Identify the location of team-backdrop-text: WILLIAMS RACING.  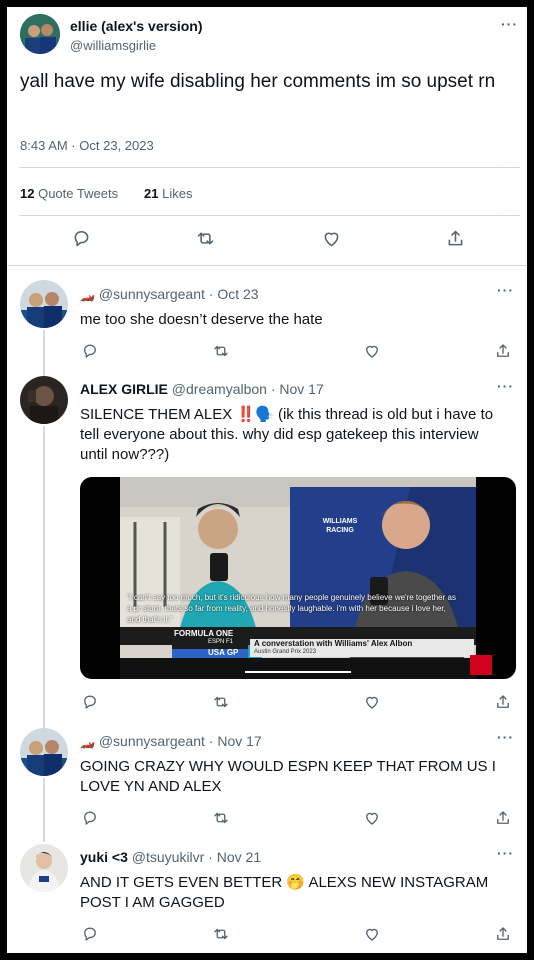
(340, 526).